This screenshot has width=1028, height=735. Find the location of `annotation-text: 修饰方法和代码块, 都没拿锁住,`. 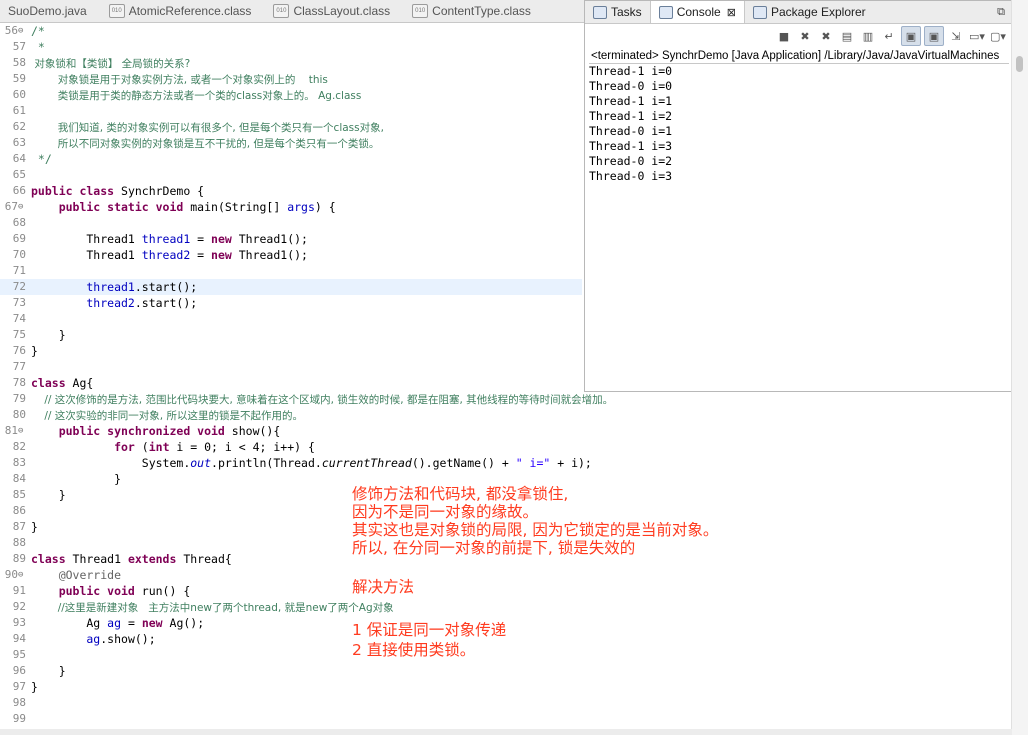

annotation-text: 修饰方法和代码块, 都没拿锁住, is located at coordinates (460, 494).